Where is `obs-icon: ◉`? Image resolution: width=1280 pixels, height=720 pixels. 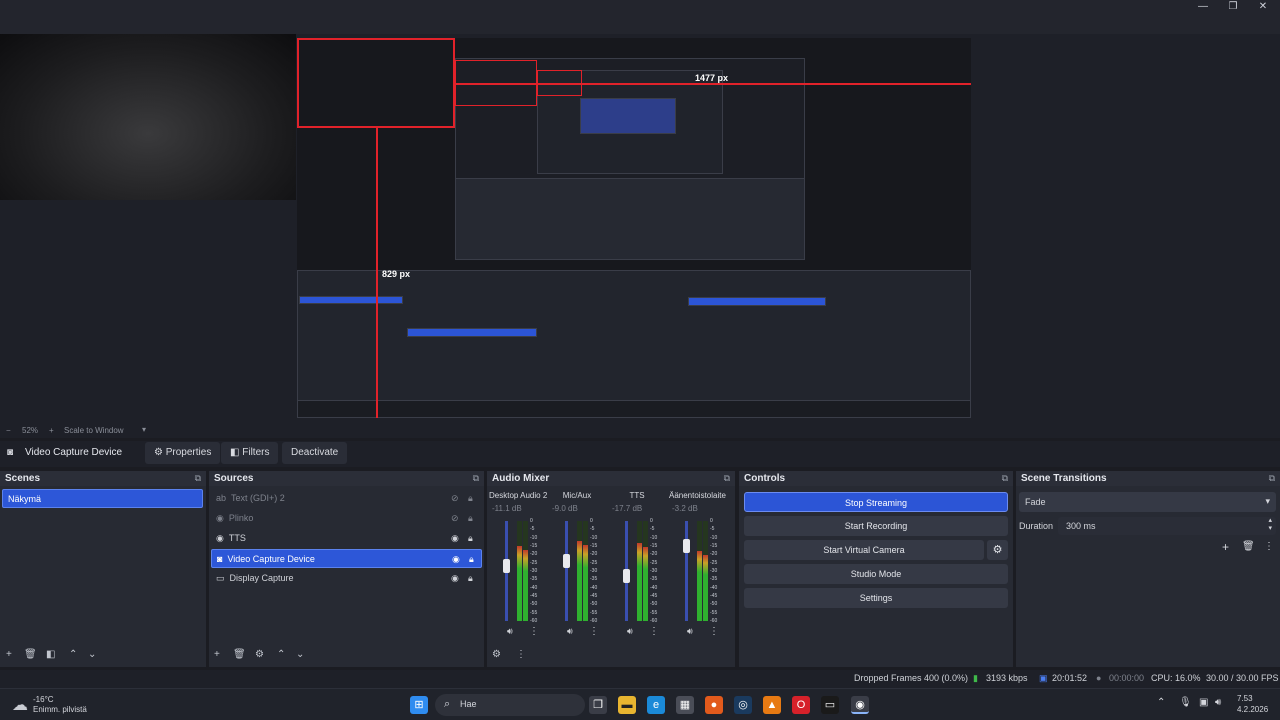 obs-icon: ◉ is located at coordinates (860, 705).